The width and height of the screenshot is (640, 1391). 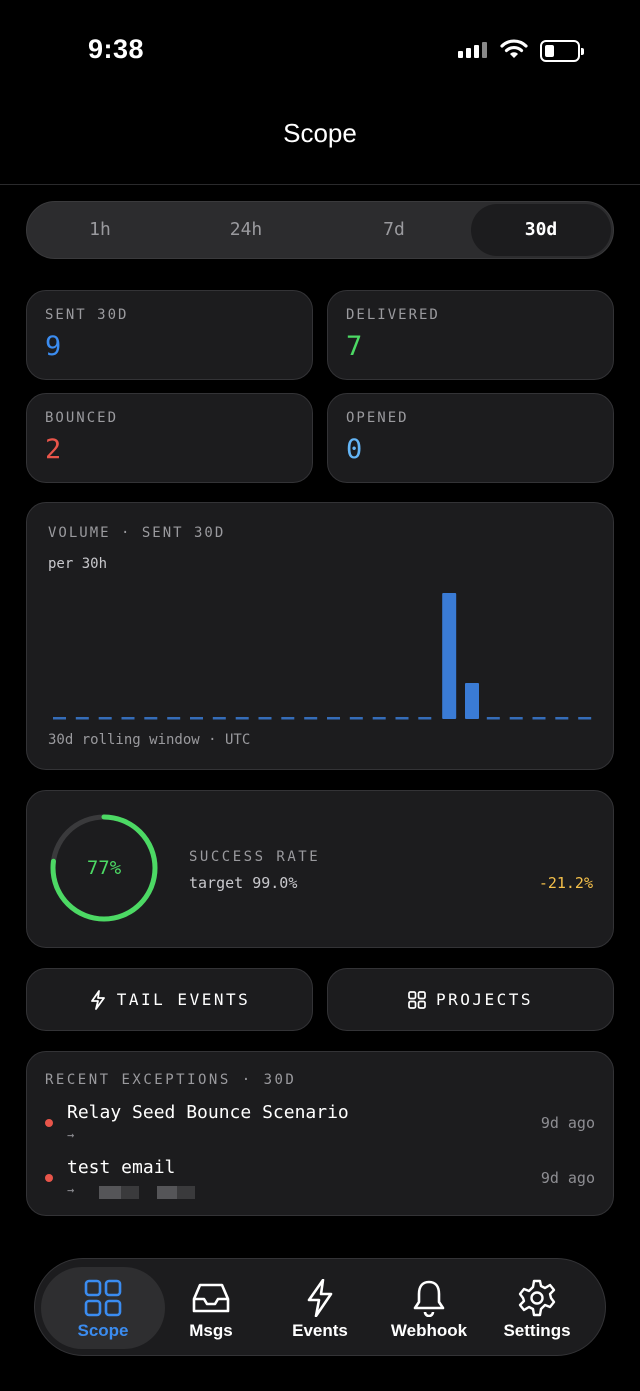 What do you see at coordinates (137, 533) in the screenshot?
I see `chart-title: VOLUME · SENT 30D` at bounding box center [137, 533].